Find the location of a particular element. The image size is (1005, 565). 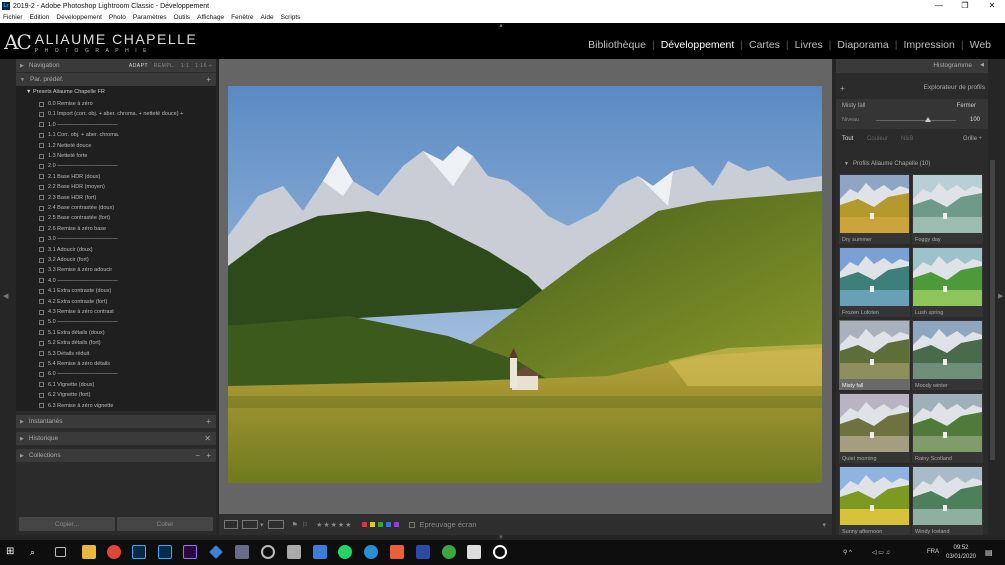

menu-outils: Outils is located at coordinates (182, 17).